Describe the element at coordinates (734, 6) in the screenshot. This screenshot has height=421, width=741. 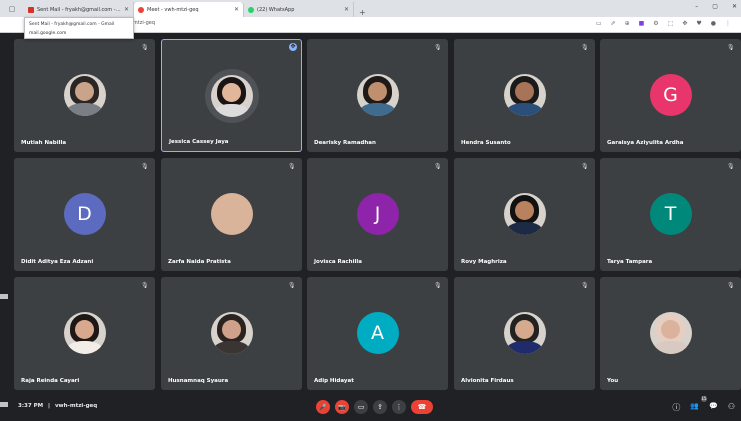
I see `close-window-button: ✕` at that location.